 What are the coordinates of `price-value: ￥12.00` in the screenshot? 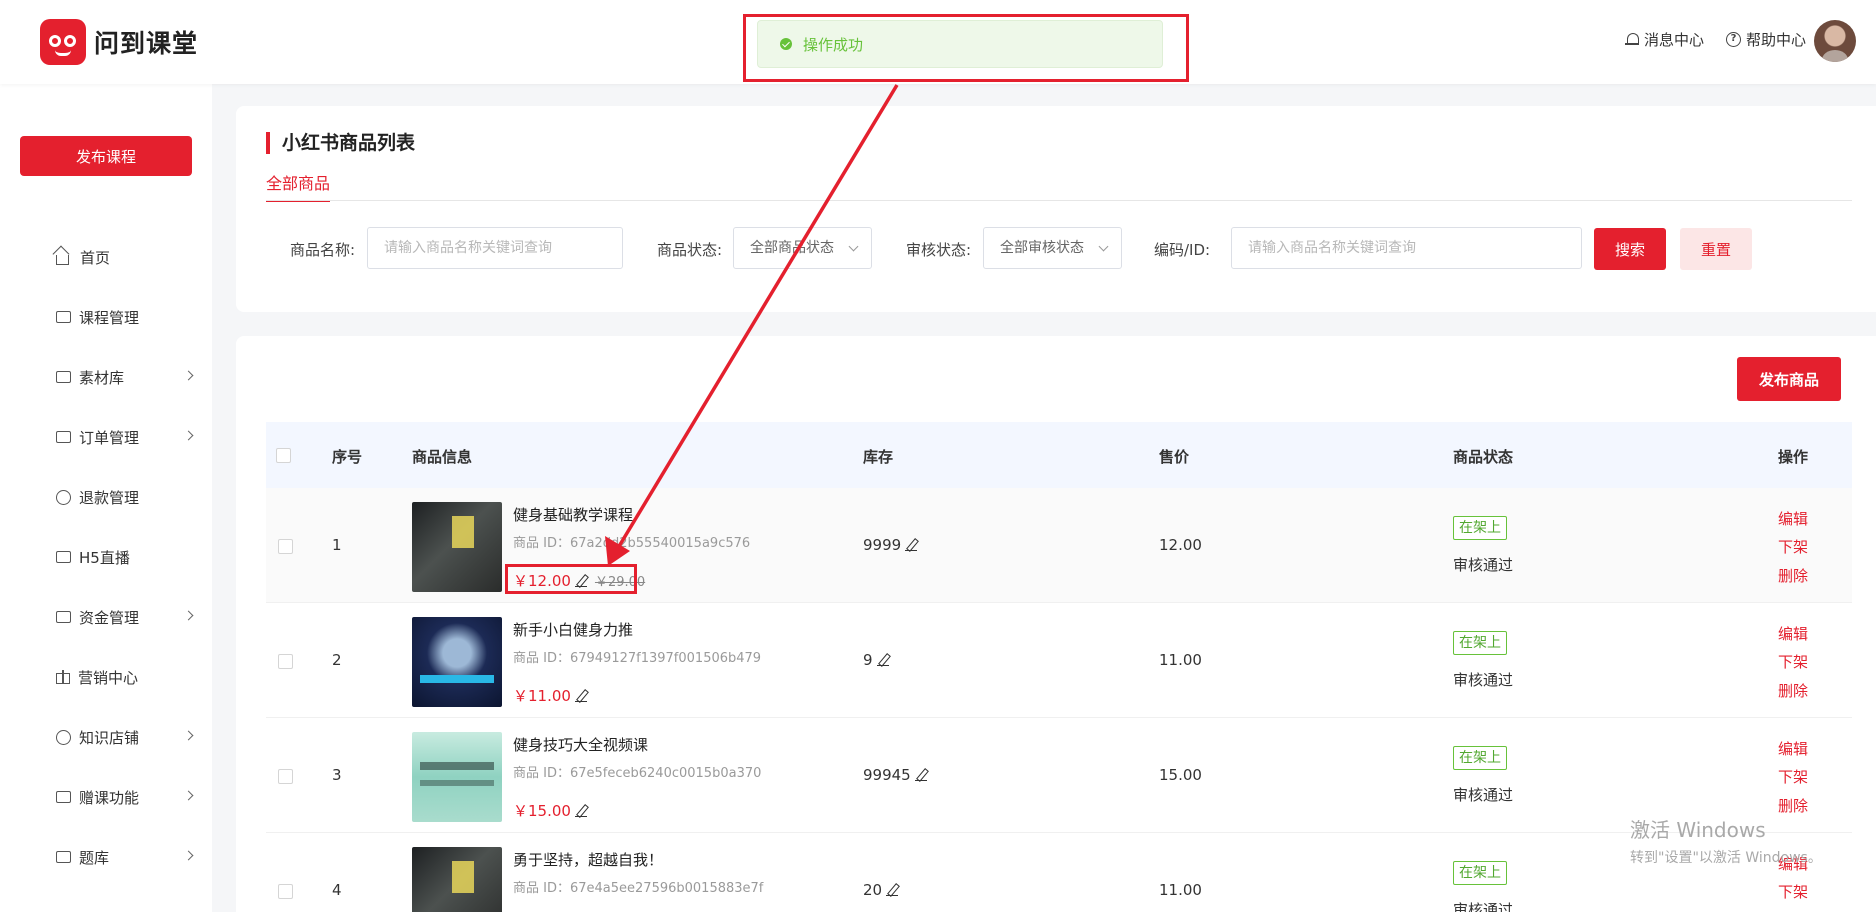 It's located at (542, 581).